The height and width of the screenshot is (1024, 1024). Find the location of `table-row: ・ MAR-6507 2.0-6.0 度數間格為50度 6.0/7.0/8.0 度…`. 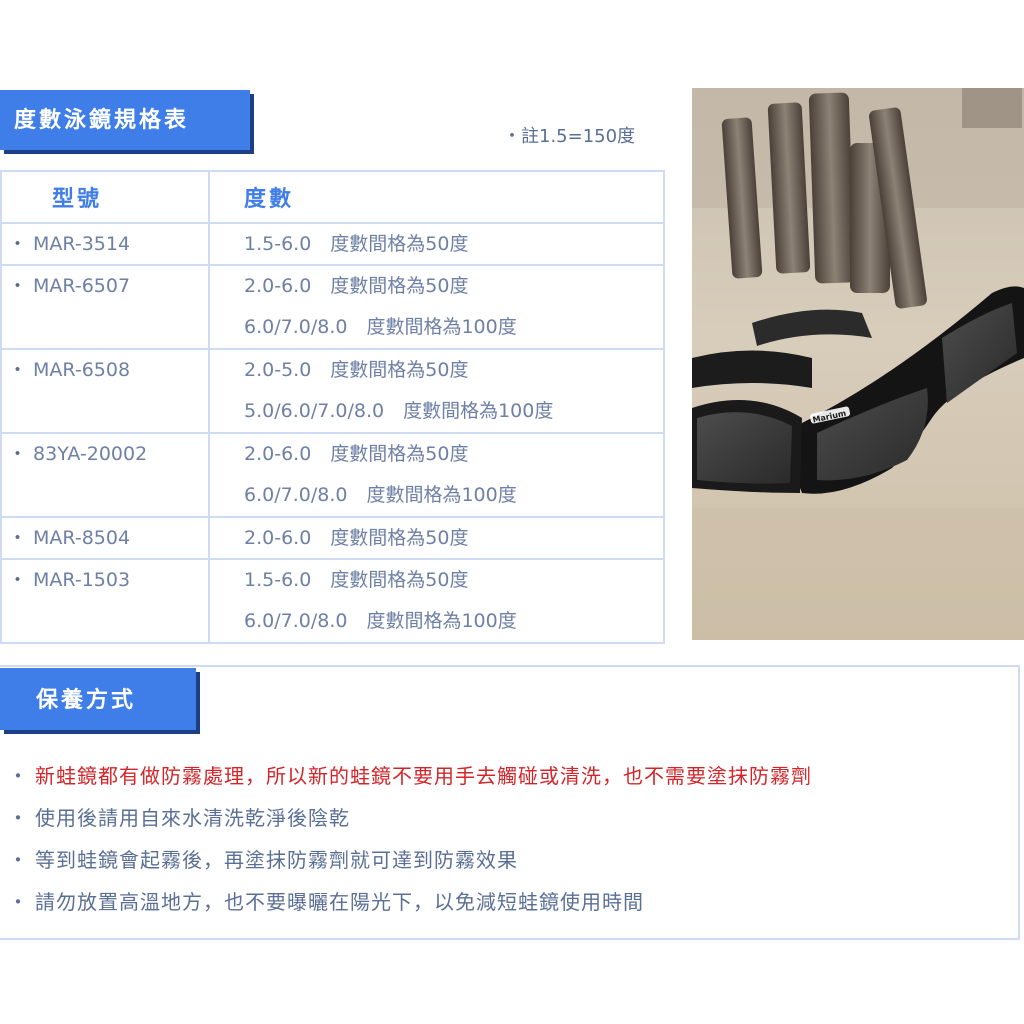

table-row: ・ MAR-6507 2.0-6.0 度數間格為50度 6.0/7.0/8.0 度… is located at coordinates (332, 307).